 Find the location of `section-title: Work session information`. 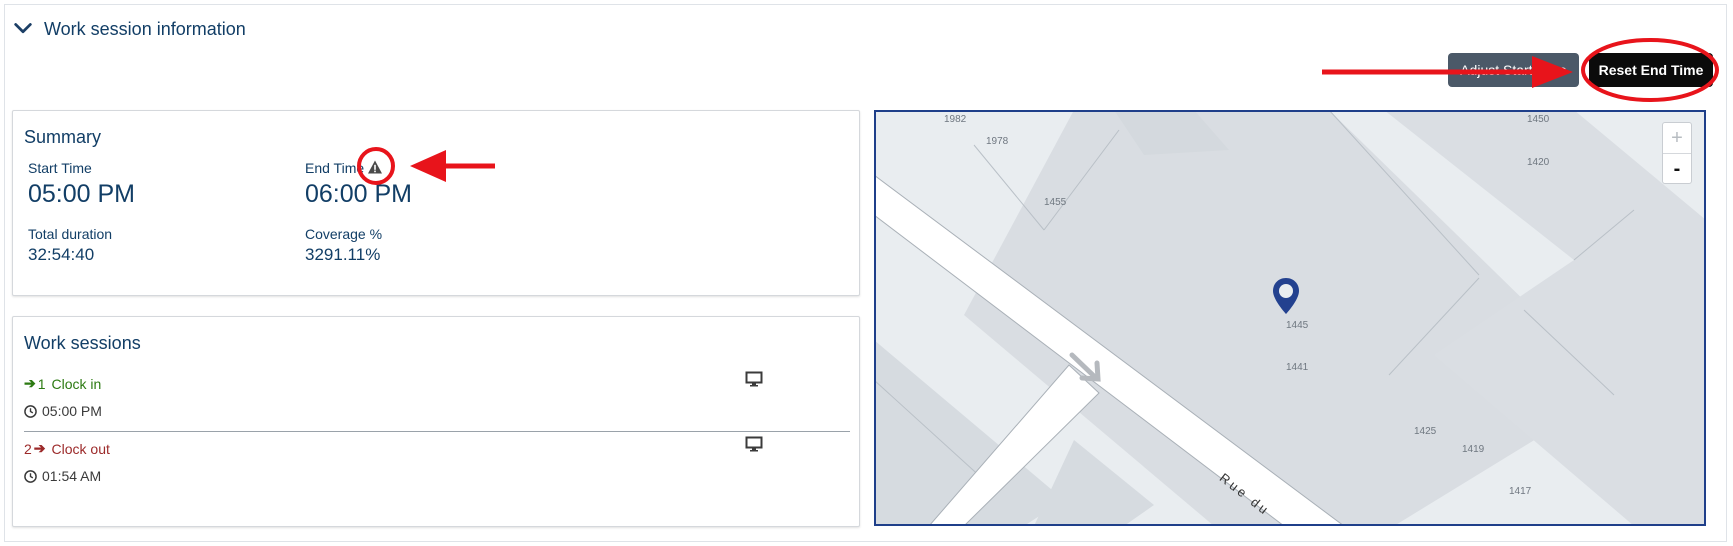

section-title: Work session information is located at coordinates (145, 28).